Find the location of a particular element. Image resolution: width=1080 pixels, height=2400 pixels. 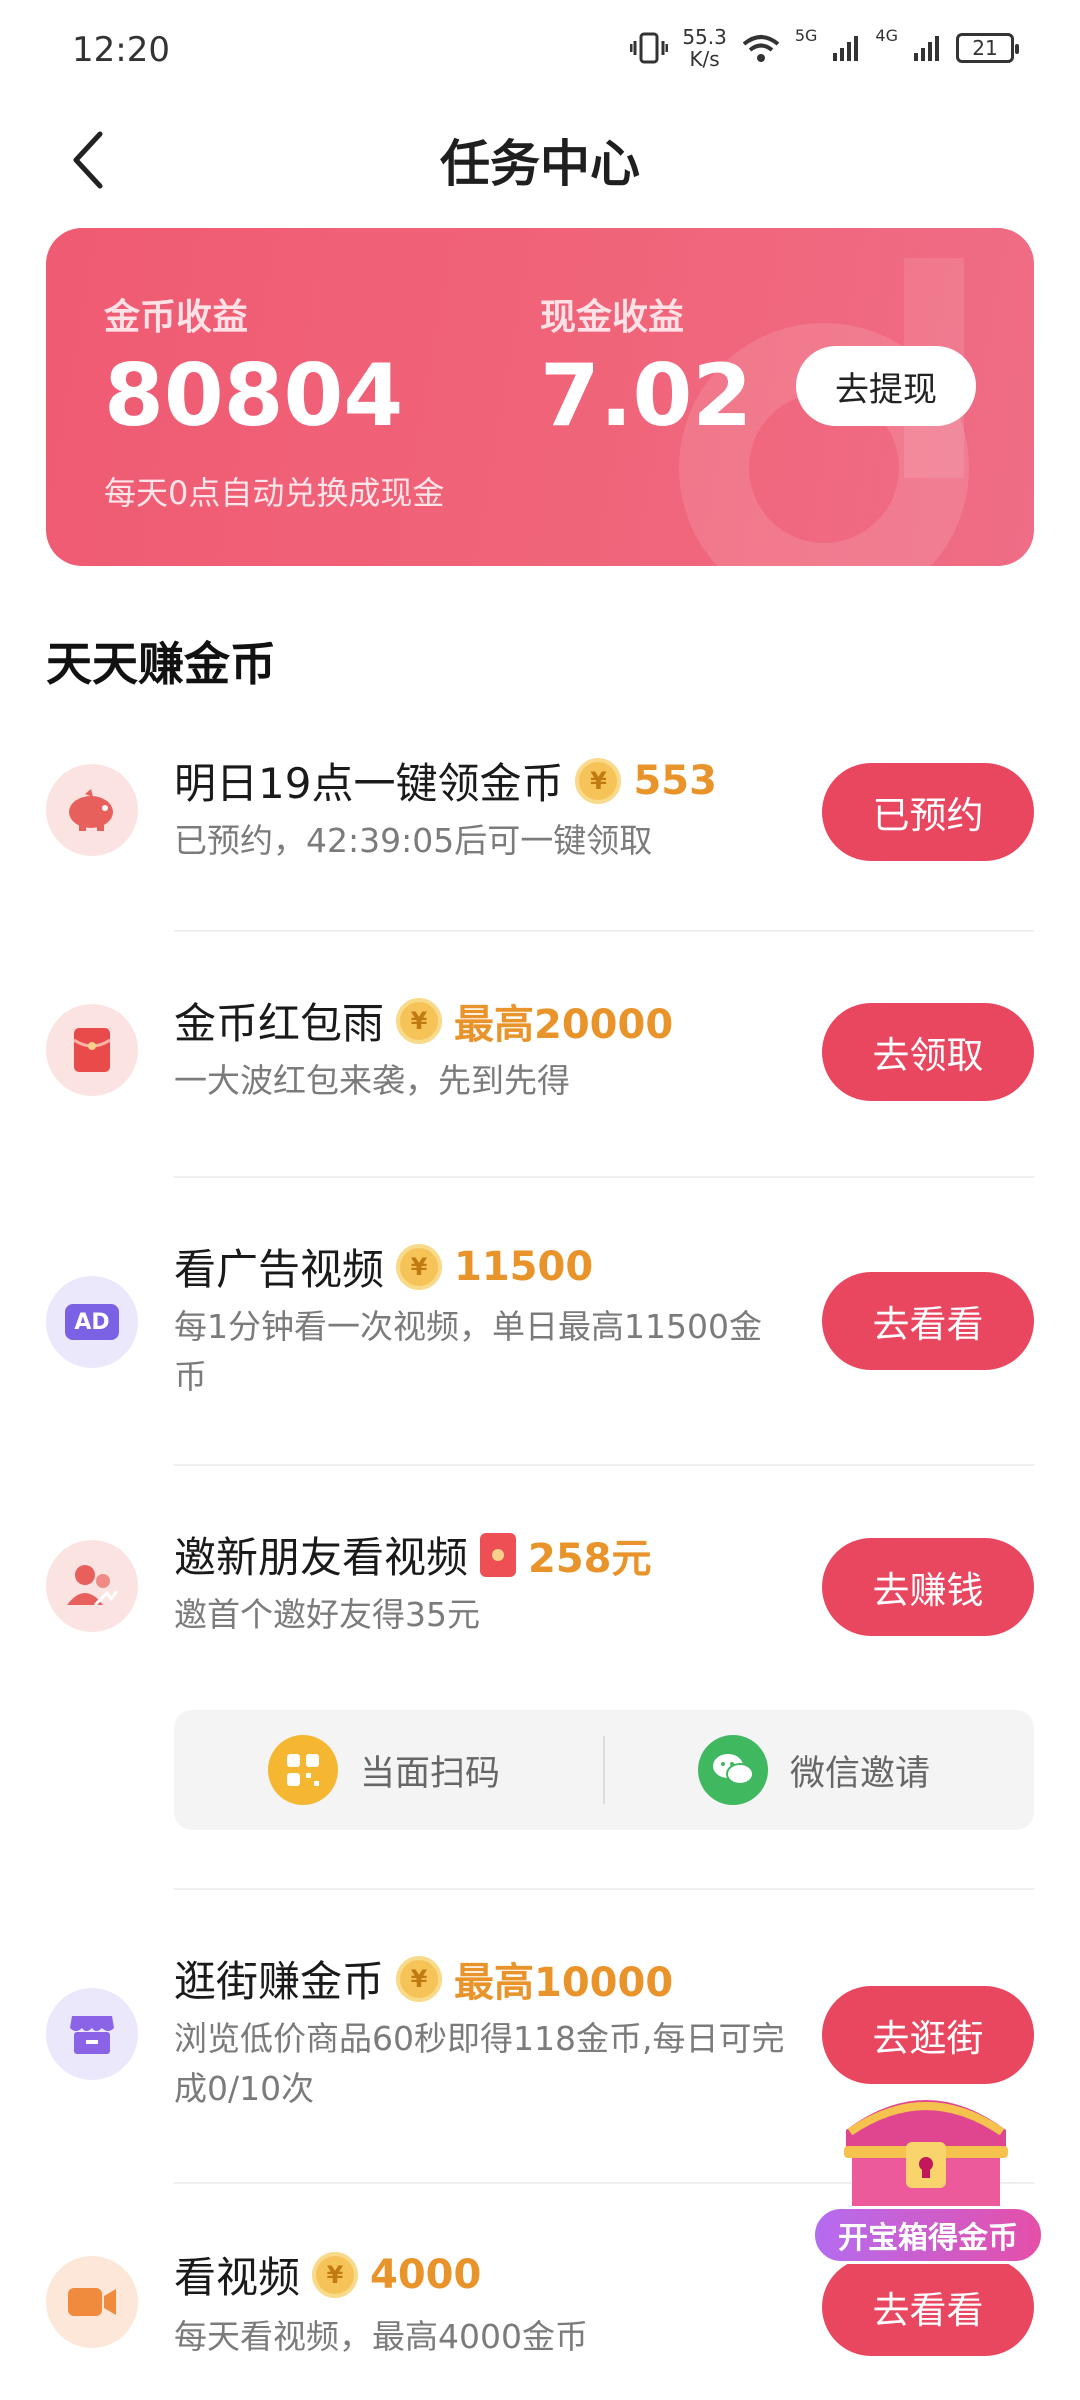

task-title-text: 逛街赚金币 is located at coordinates (279, 1981).